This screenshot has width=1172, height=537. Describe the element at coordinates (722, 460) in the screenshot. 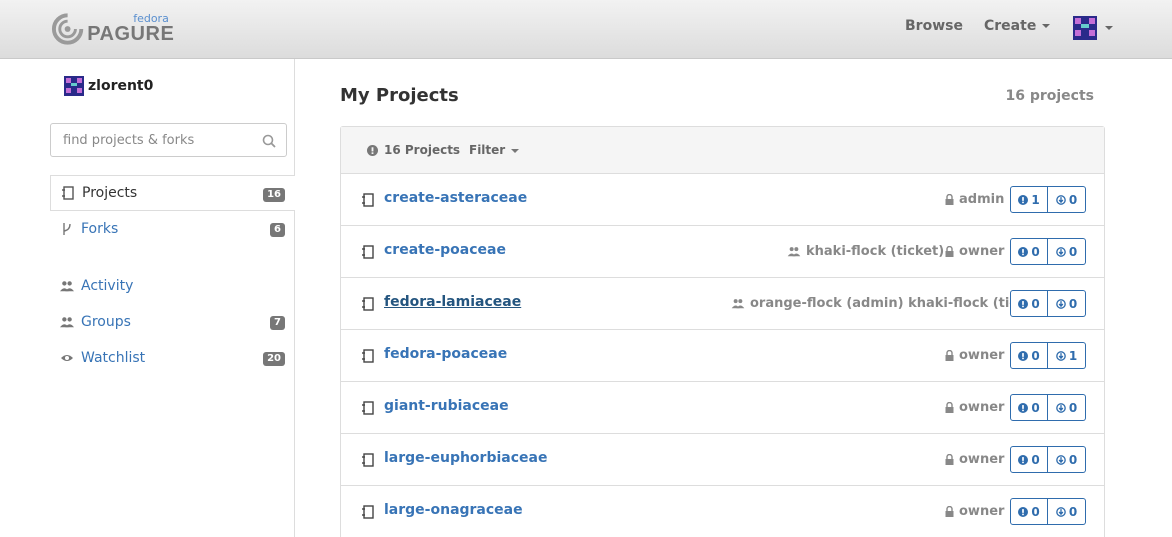

I see `project-row: large-euphorbiaceae owner 0 0` at that location.